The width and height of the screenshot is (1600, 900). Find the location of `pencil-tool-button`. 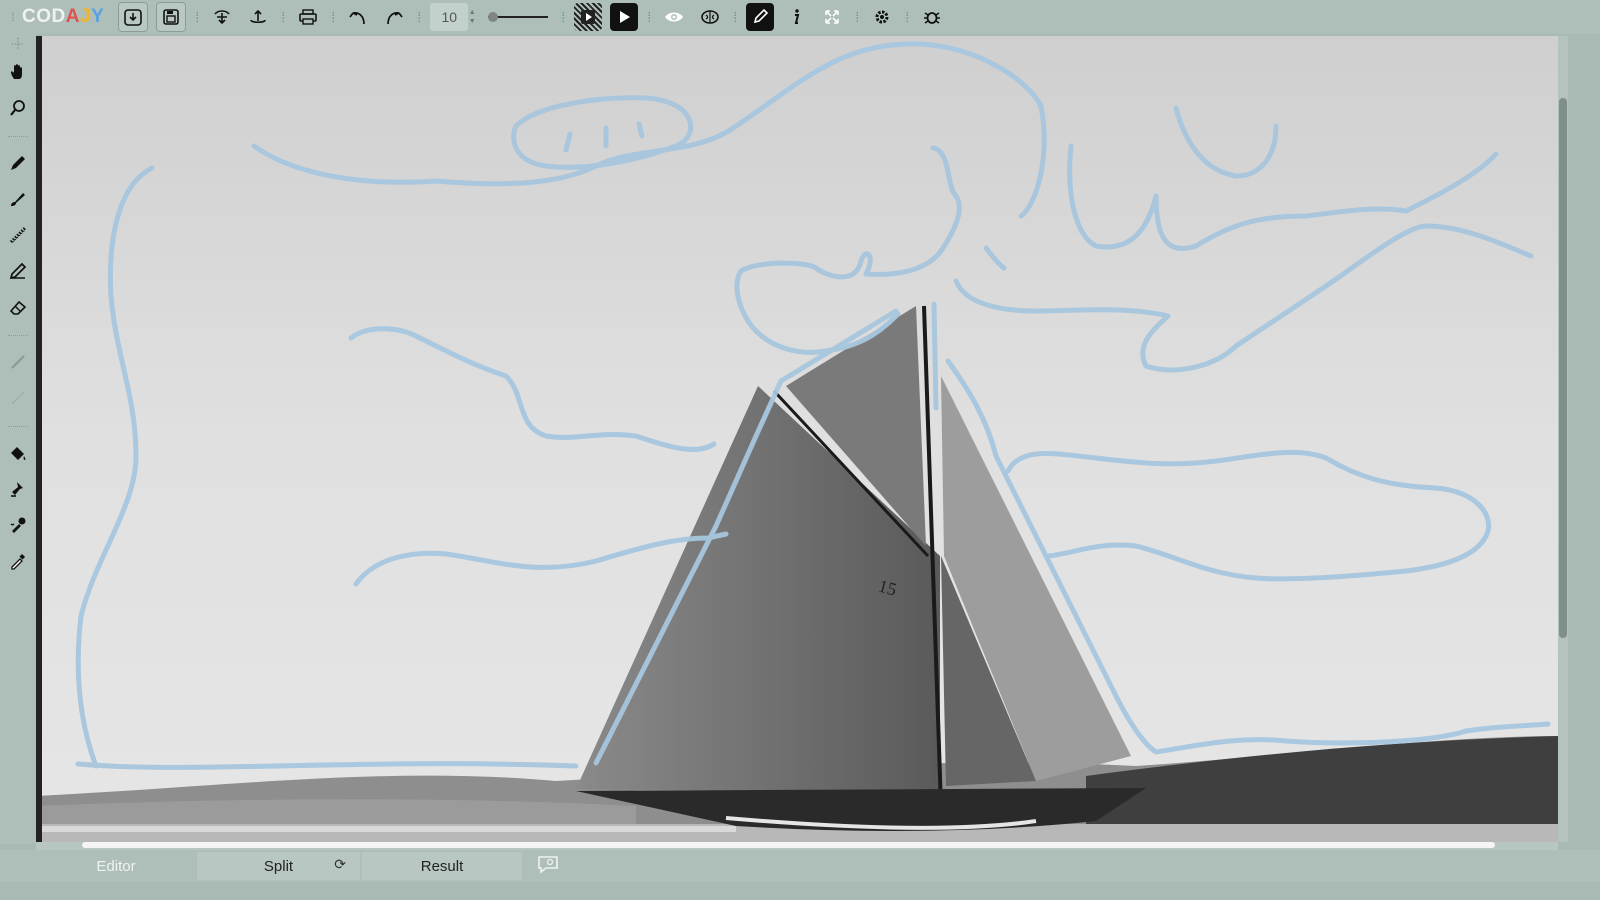

pencil-tool-button is located at coordinates (18, 271).